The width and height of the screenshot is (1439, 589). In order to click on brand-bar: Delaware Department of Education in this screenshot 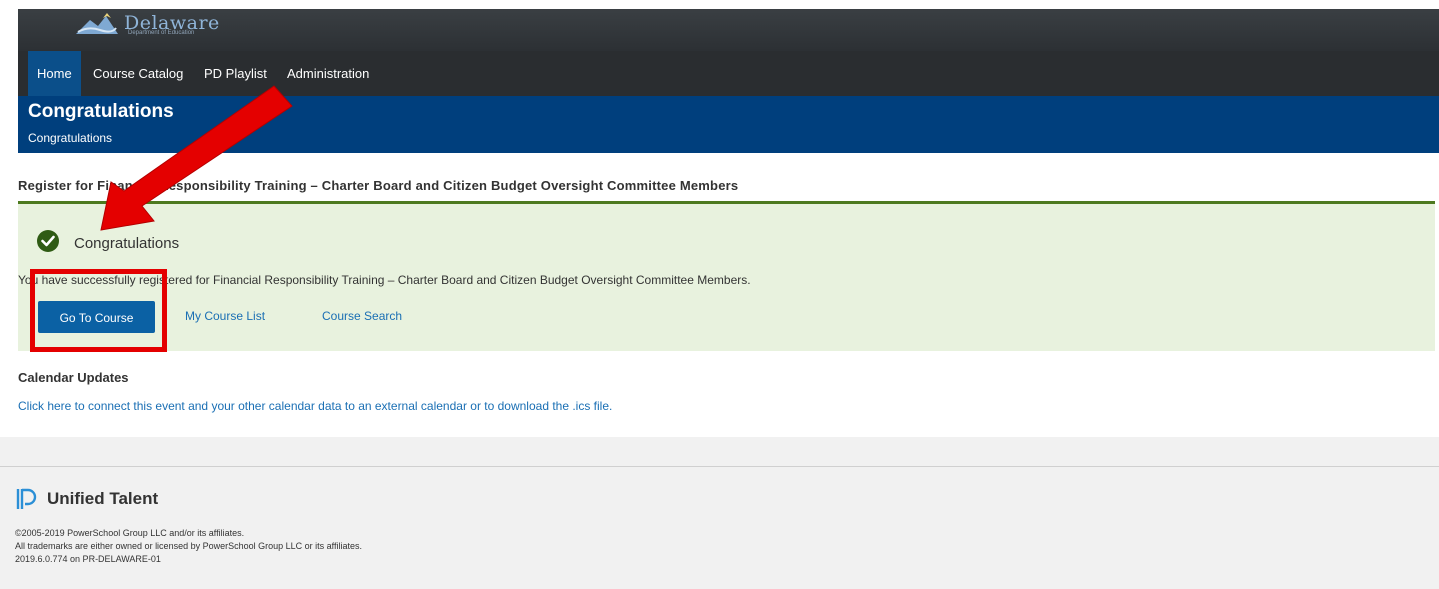, I will do `click(728, 30)`.